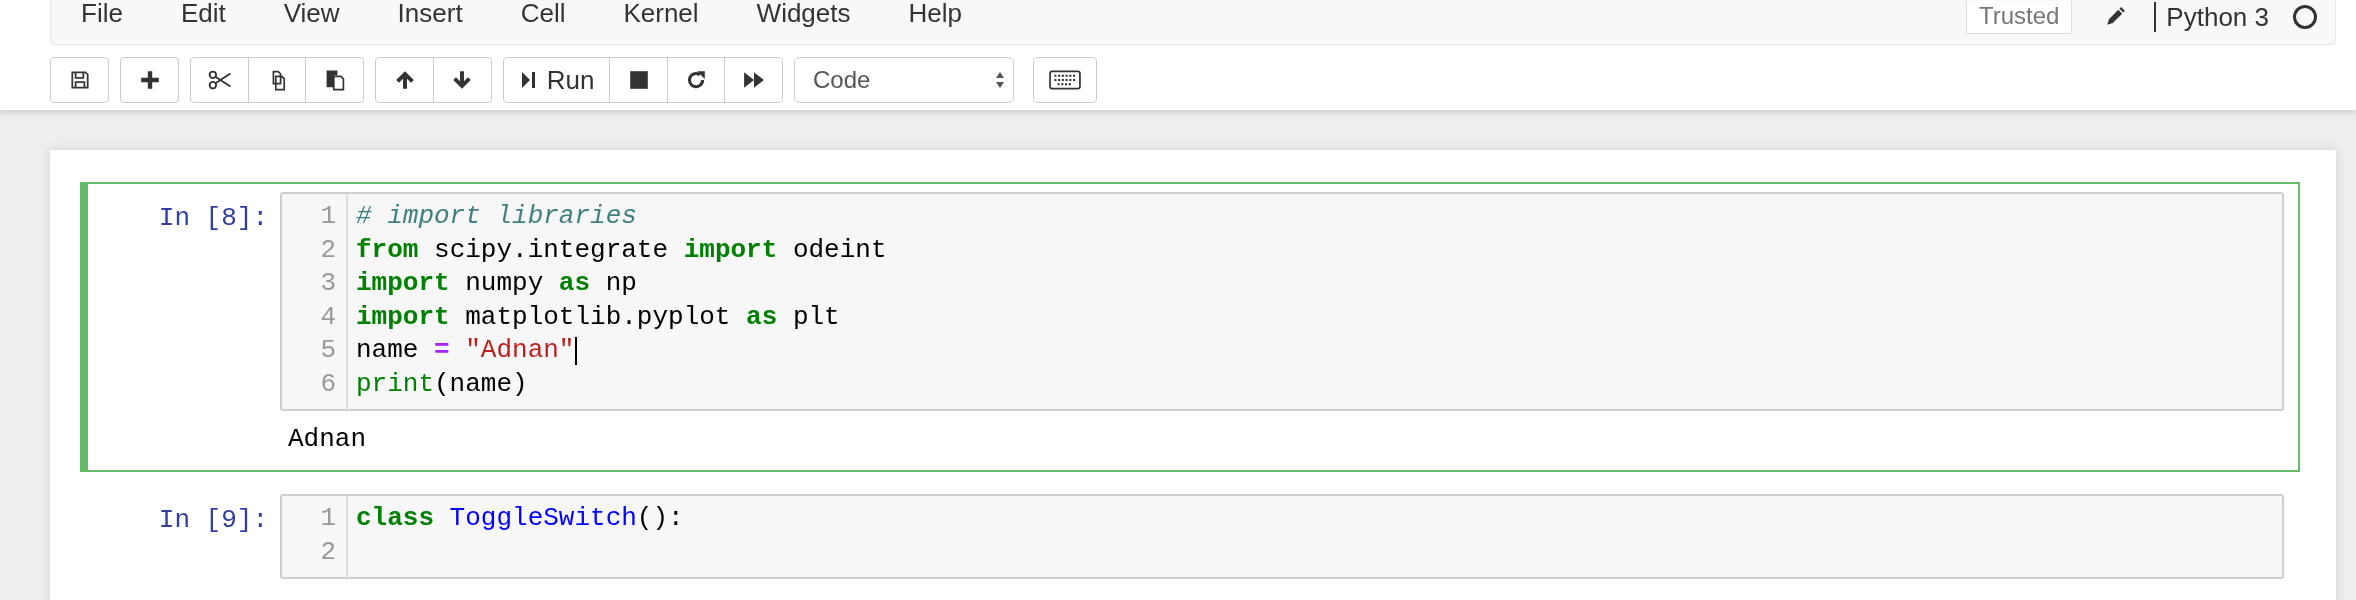 The height and width of the screenshot is (600, 2356). What do you see at coordinates (444, 14) in the screenshot?
I see `menu-item: Insert` at bounding box center [444, 14].